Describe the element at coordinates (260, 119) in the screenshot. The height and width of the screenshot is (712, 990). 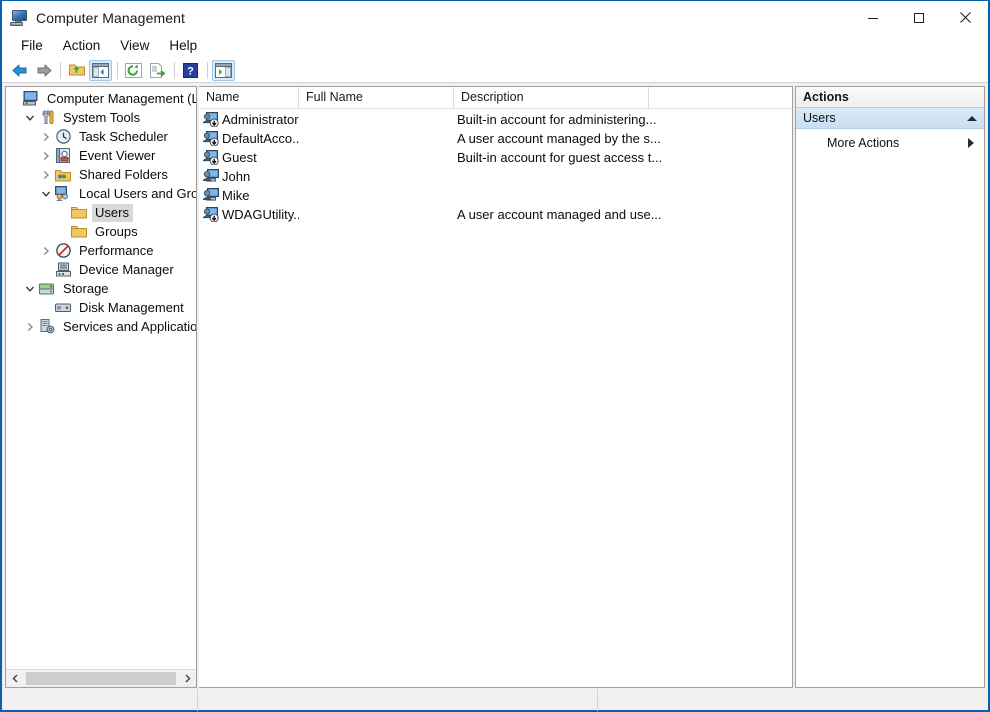
I see `user-name-label: Administrator` at that location.